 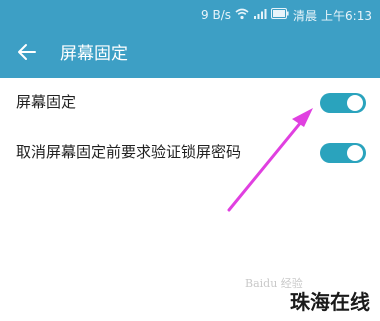 I want to click on brand-watermark: 珠海在线, so click(x=330, y=302).